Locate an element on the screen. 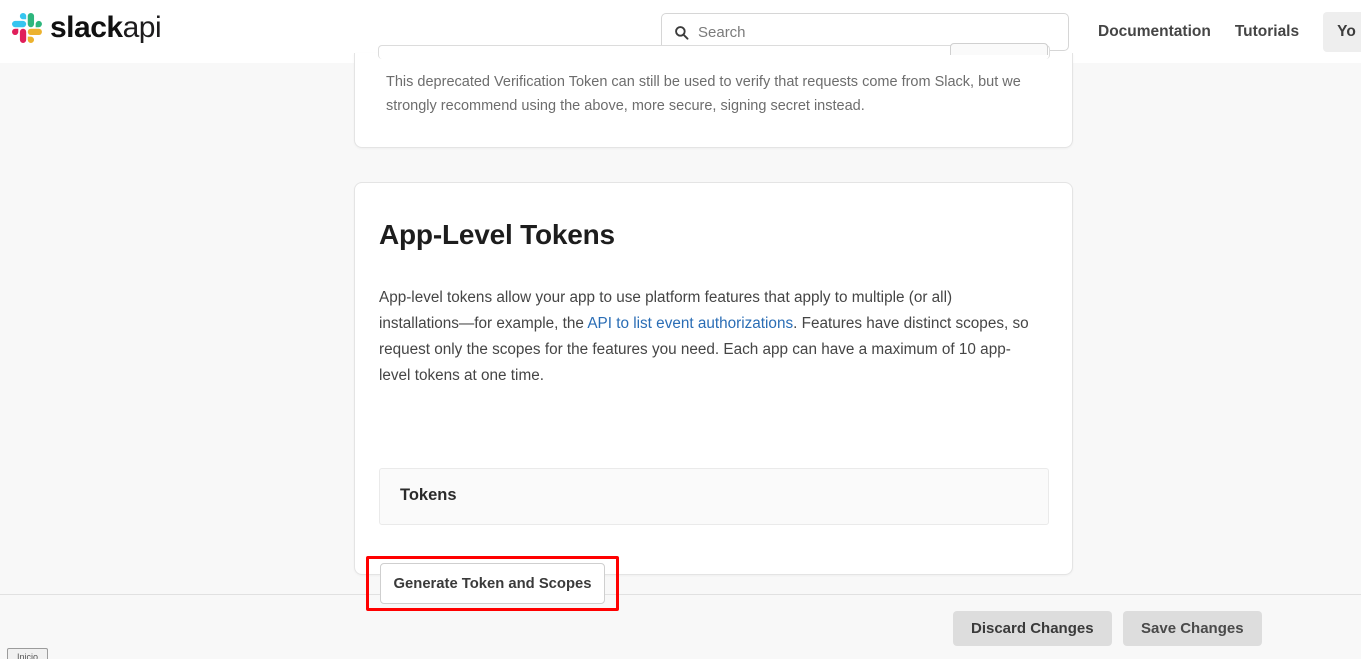 This screenshot has height=659, width=1361. nav-link-documentation: Documentation is located at coordinates (1154, 32).